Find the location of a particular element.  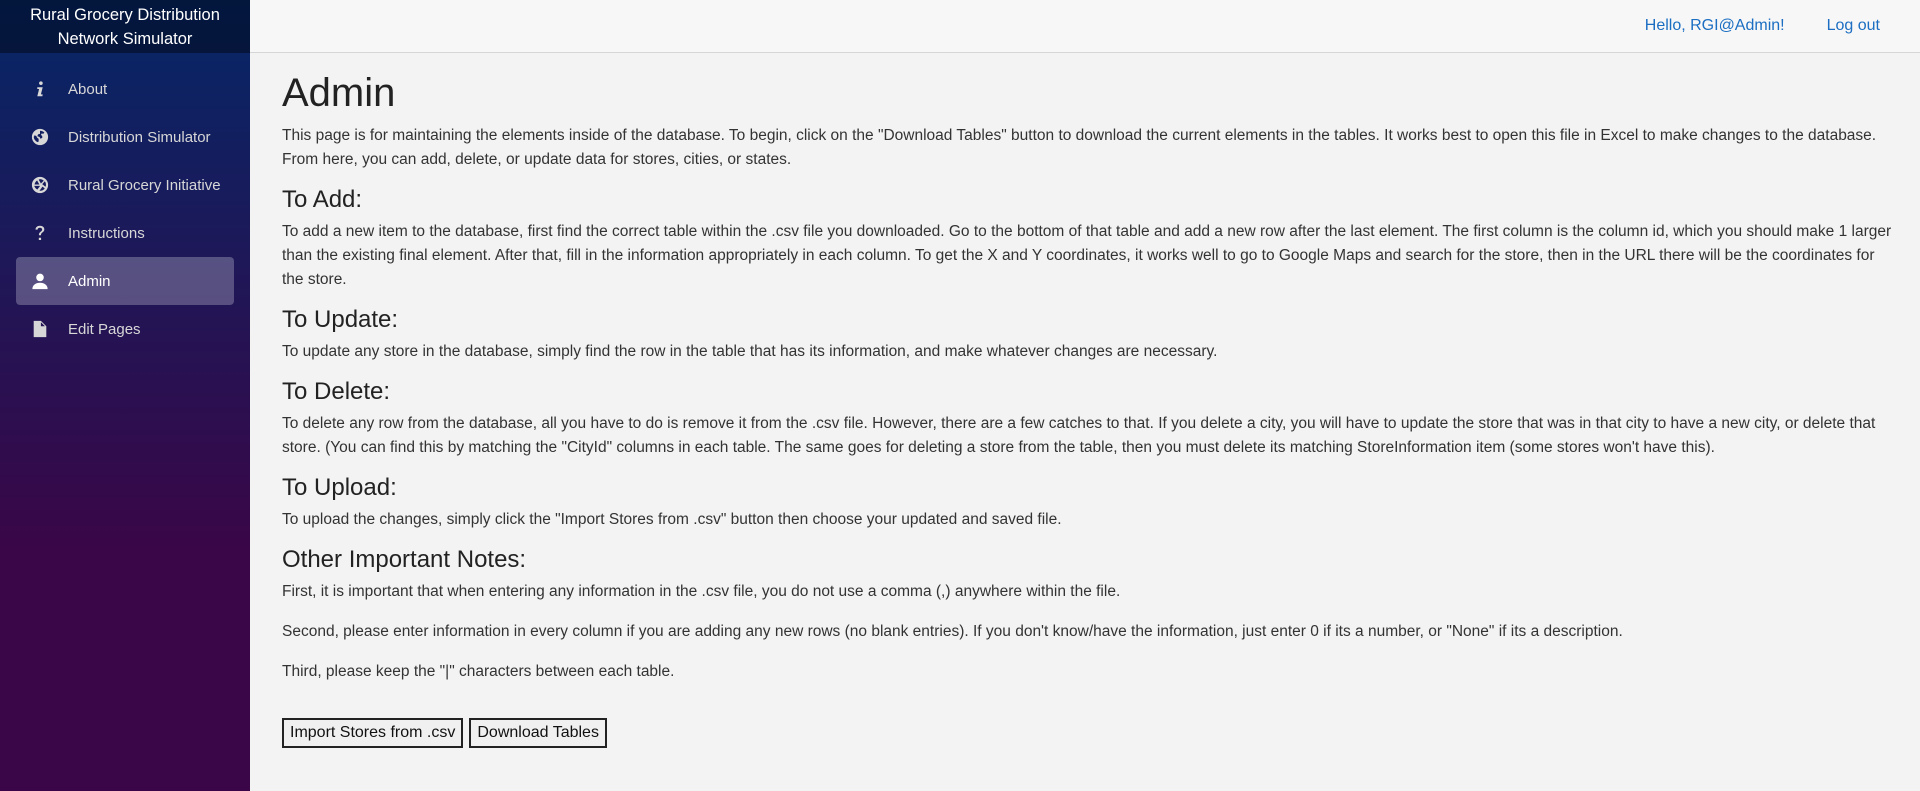

sidebar-item-distribution-simulator: Distribution Simulator is located at coordinates (125, 137).